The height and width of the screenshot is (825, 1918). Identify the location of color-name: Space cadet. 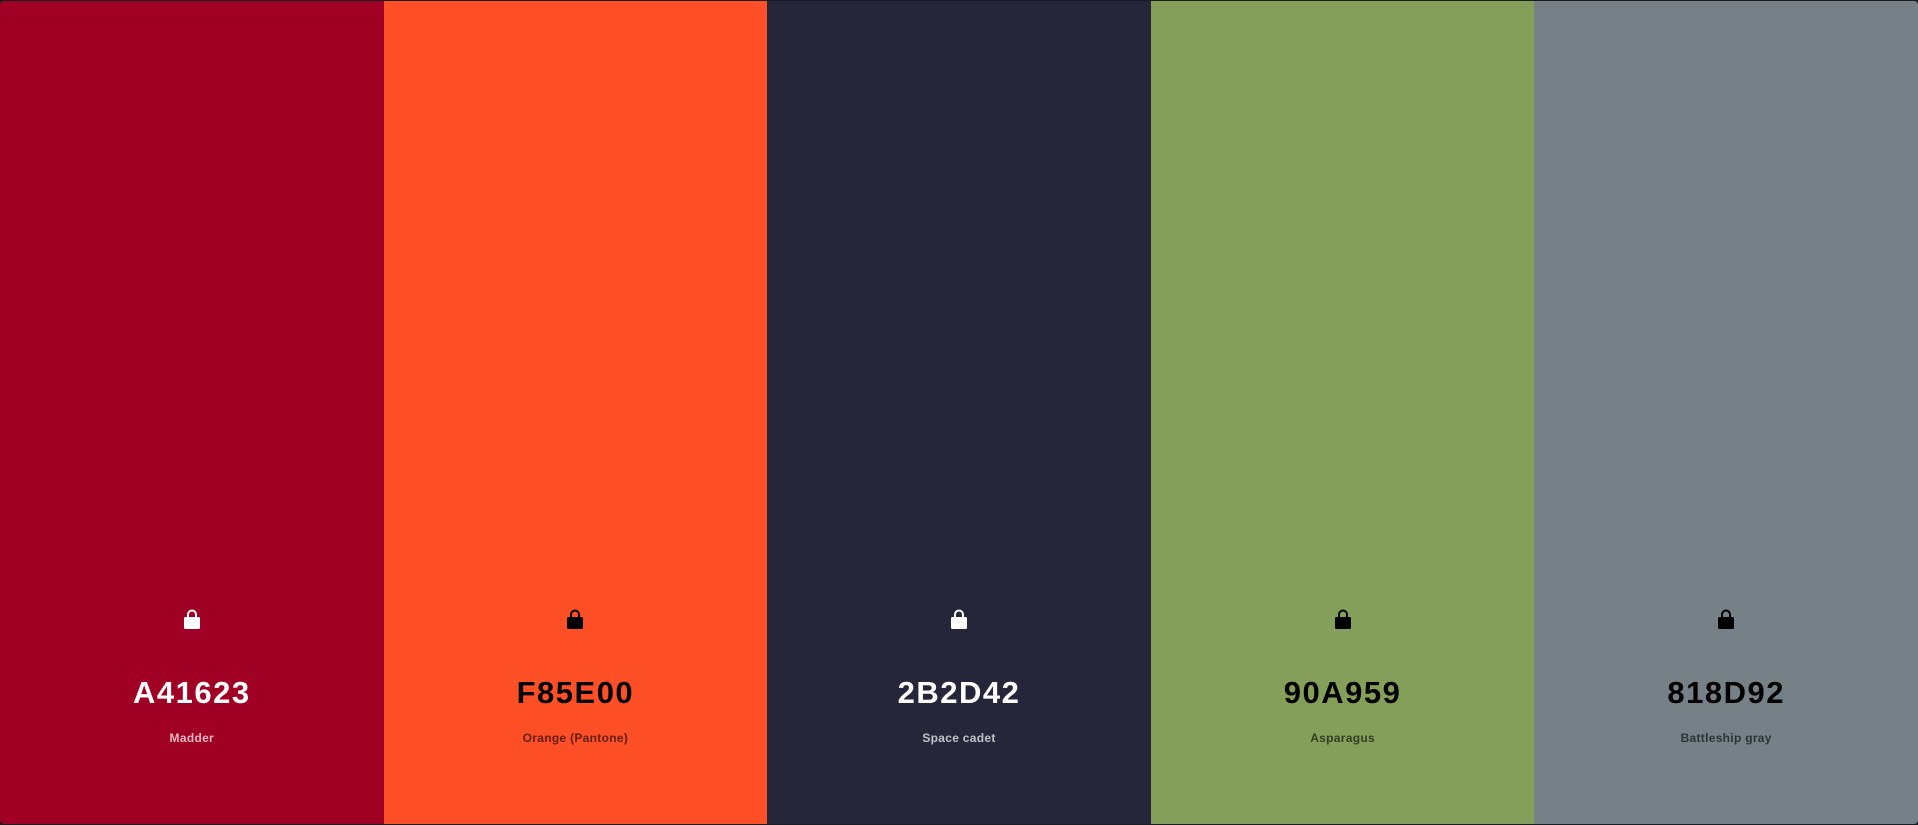
(959, 738).